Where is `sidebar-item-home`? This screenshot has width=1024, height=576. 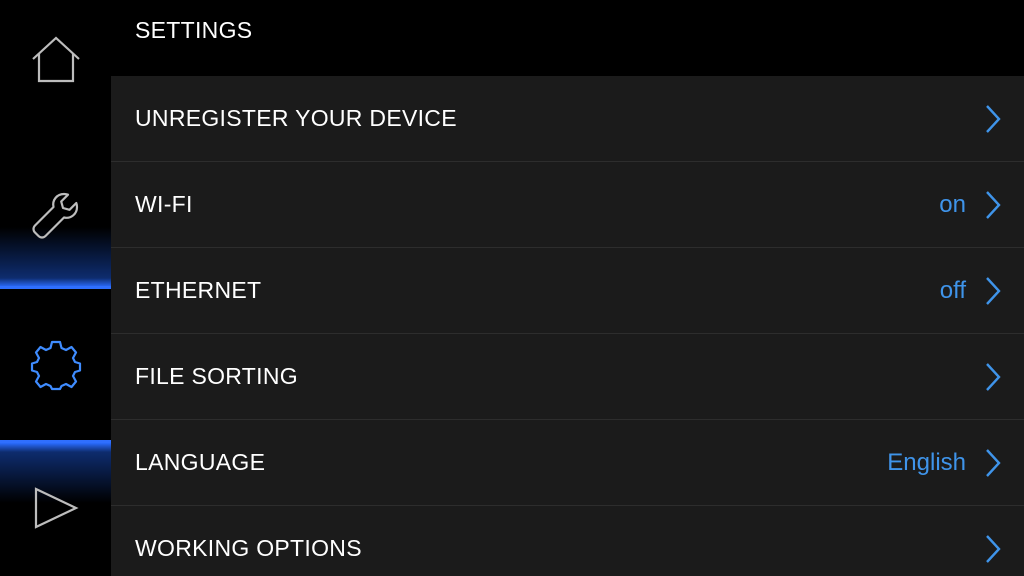
sidebar-item-home is located at coordinates (55, 60).